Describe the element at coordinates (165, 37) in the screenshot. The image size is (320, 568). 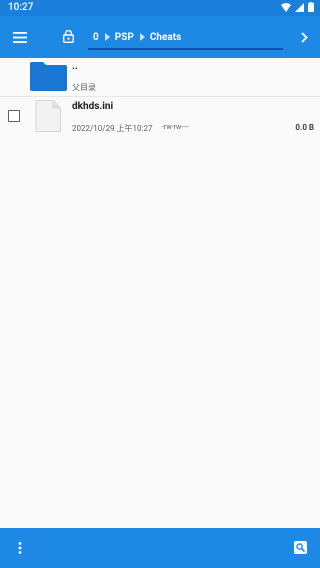
I see `breadcrumb-item-cheats: Cheats` at that location.